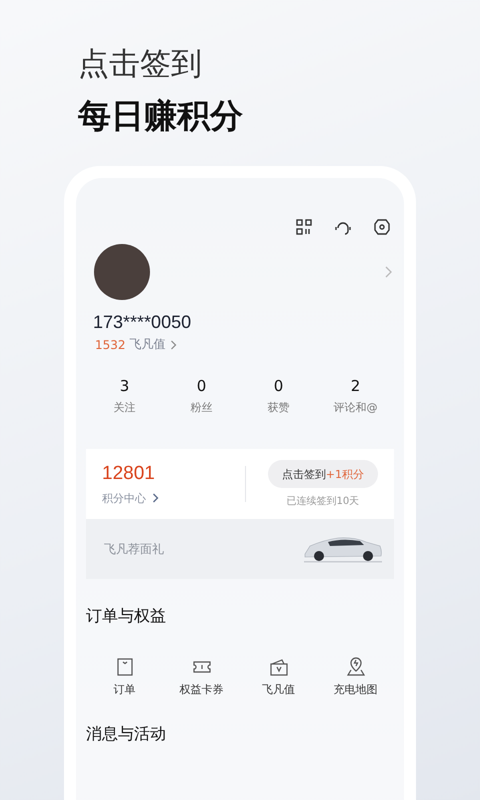 Image resolution: width=480 pixels, height=800 pixels. What do you see at coordinates (382, 227) in the screenshot?
I see `settings-icon` at bounding box center [382, 227].